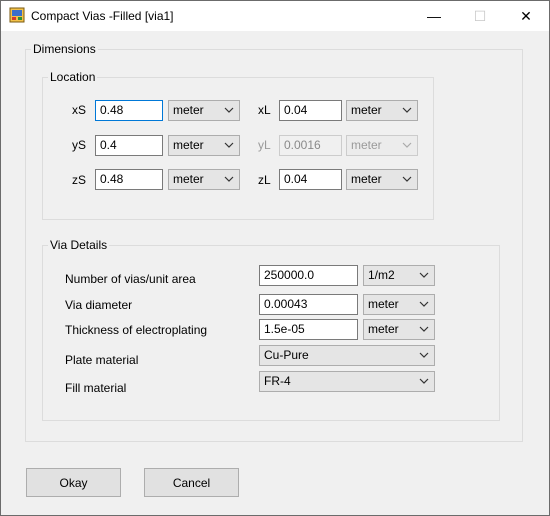  What do you see at coordinates (129, 179) in the screenshot?
I see `zs-input: 0.48` at bounding box center [129, 179].